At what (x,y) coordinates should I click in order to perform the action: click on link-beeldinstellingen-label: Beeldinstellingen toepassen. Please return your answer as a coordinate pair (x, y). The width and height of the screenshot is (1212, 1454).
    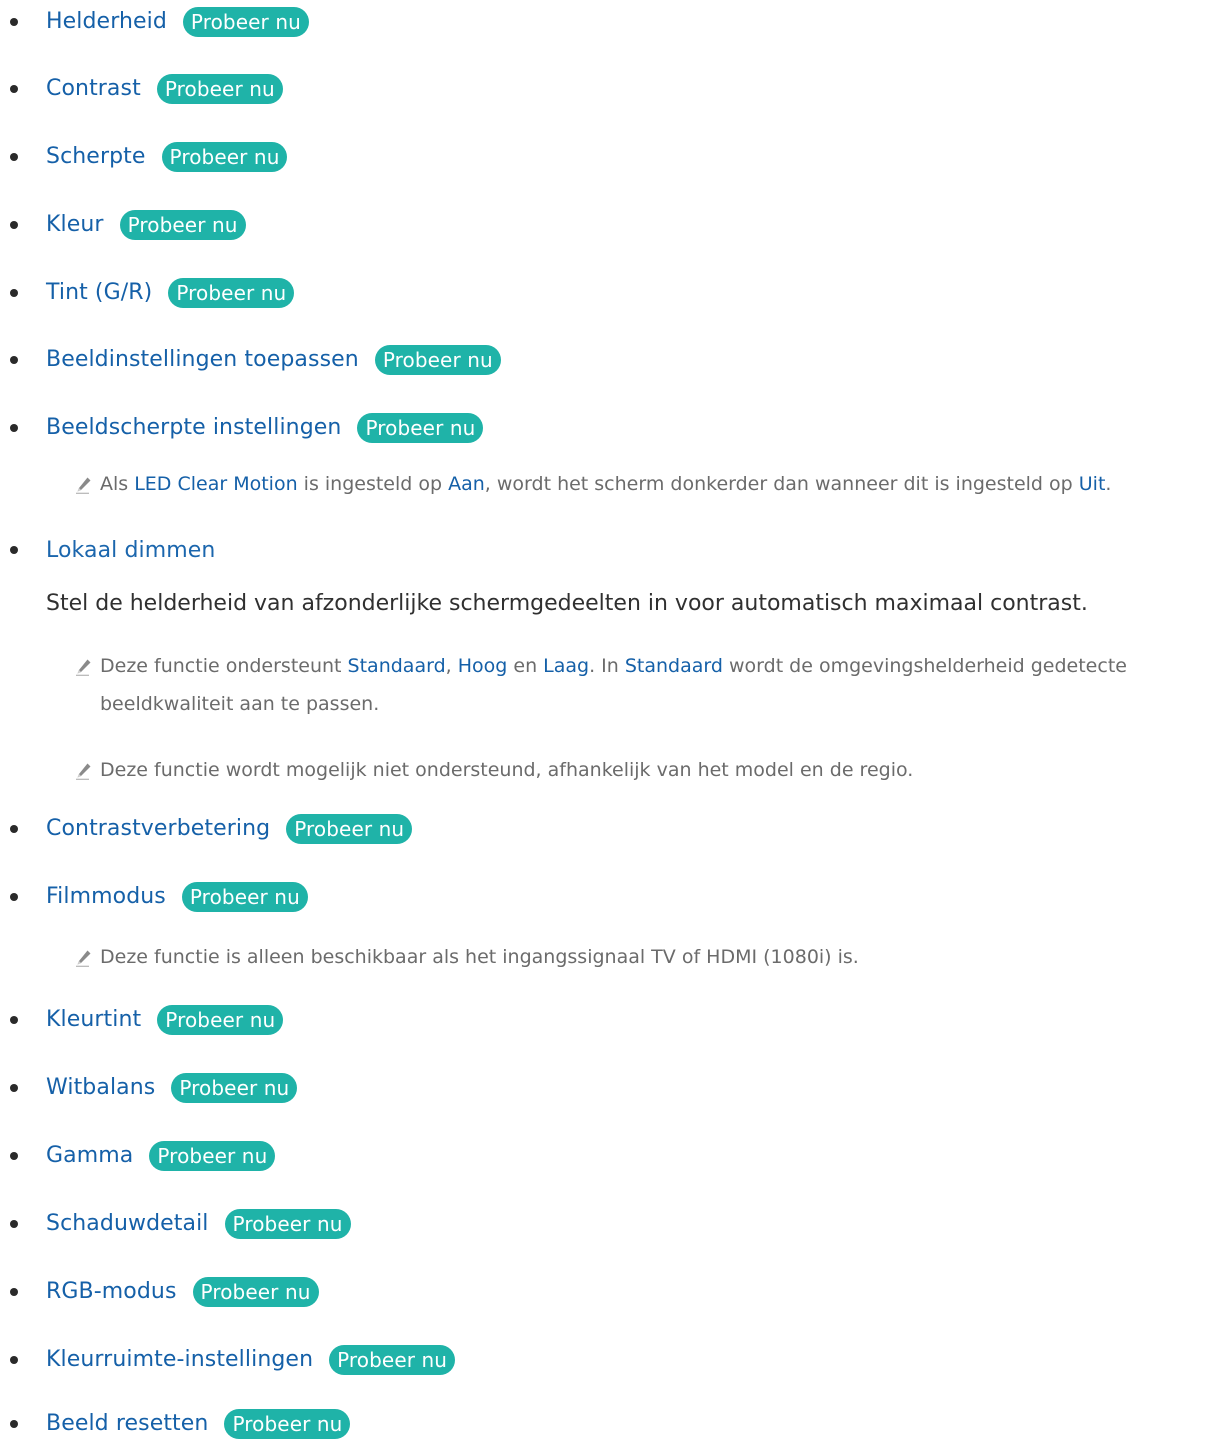
    Looking at the image, I should click on (202, 359).